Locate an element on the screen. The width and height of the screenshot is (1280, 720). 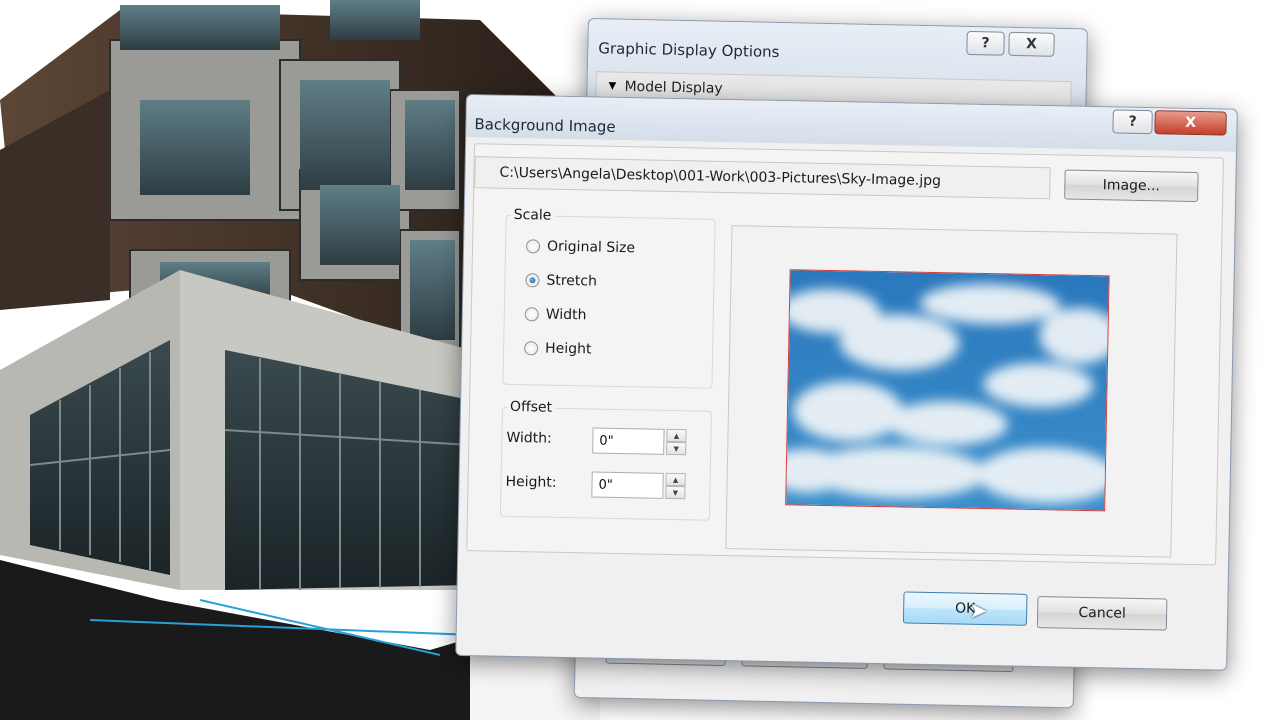
radio-stretch is located at coordinates (532, 280).